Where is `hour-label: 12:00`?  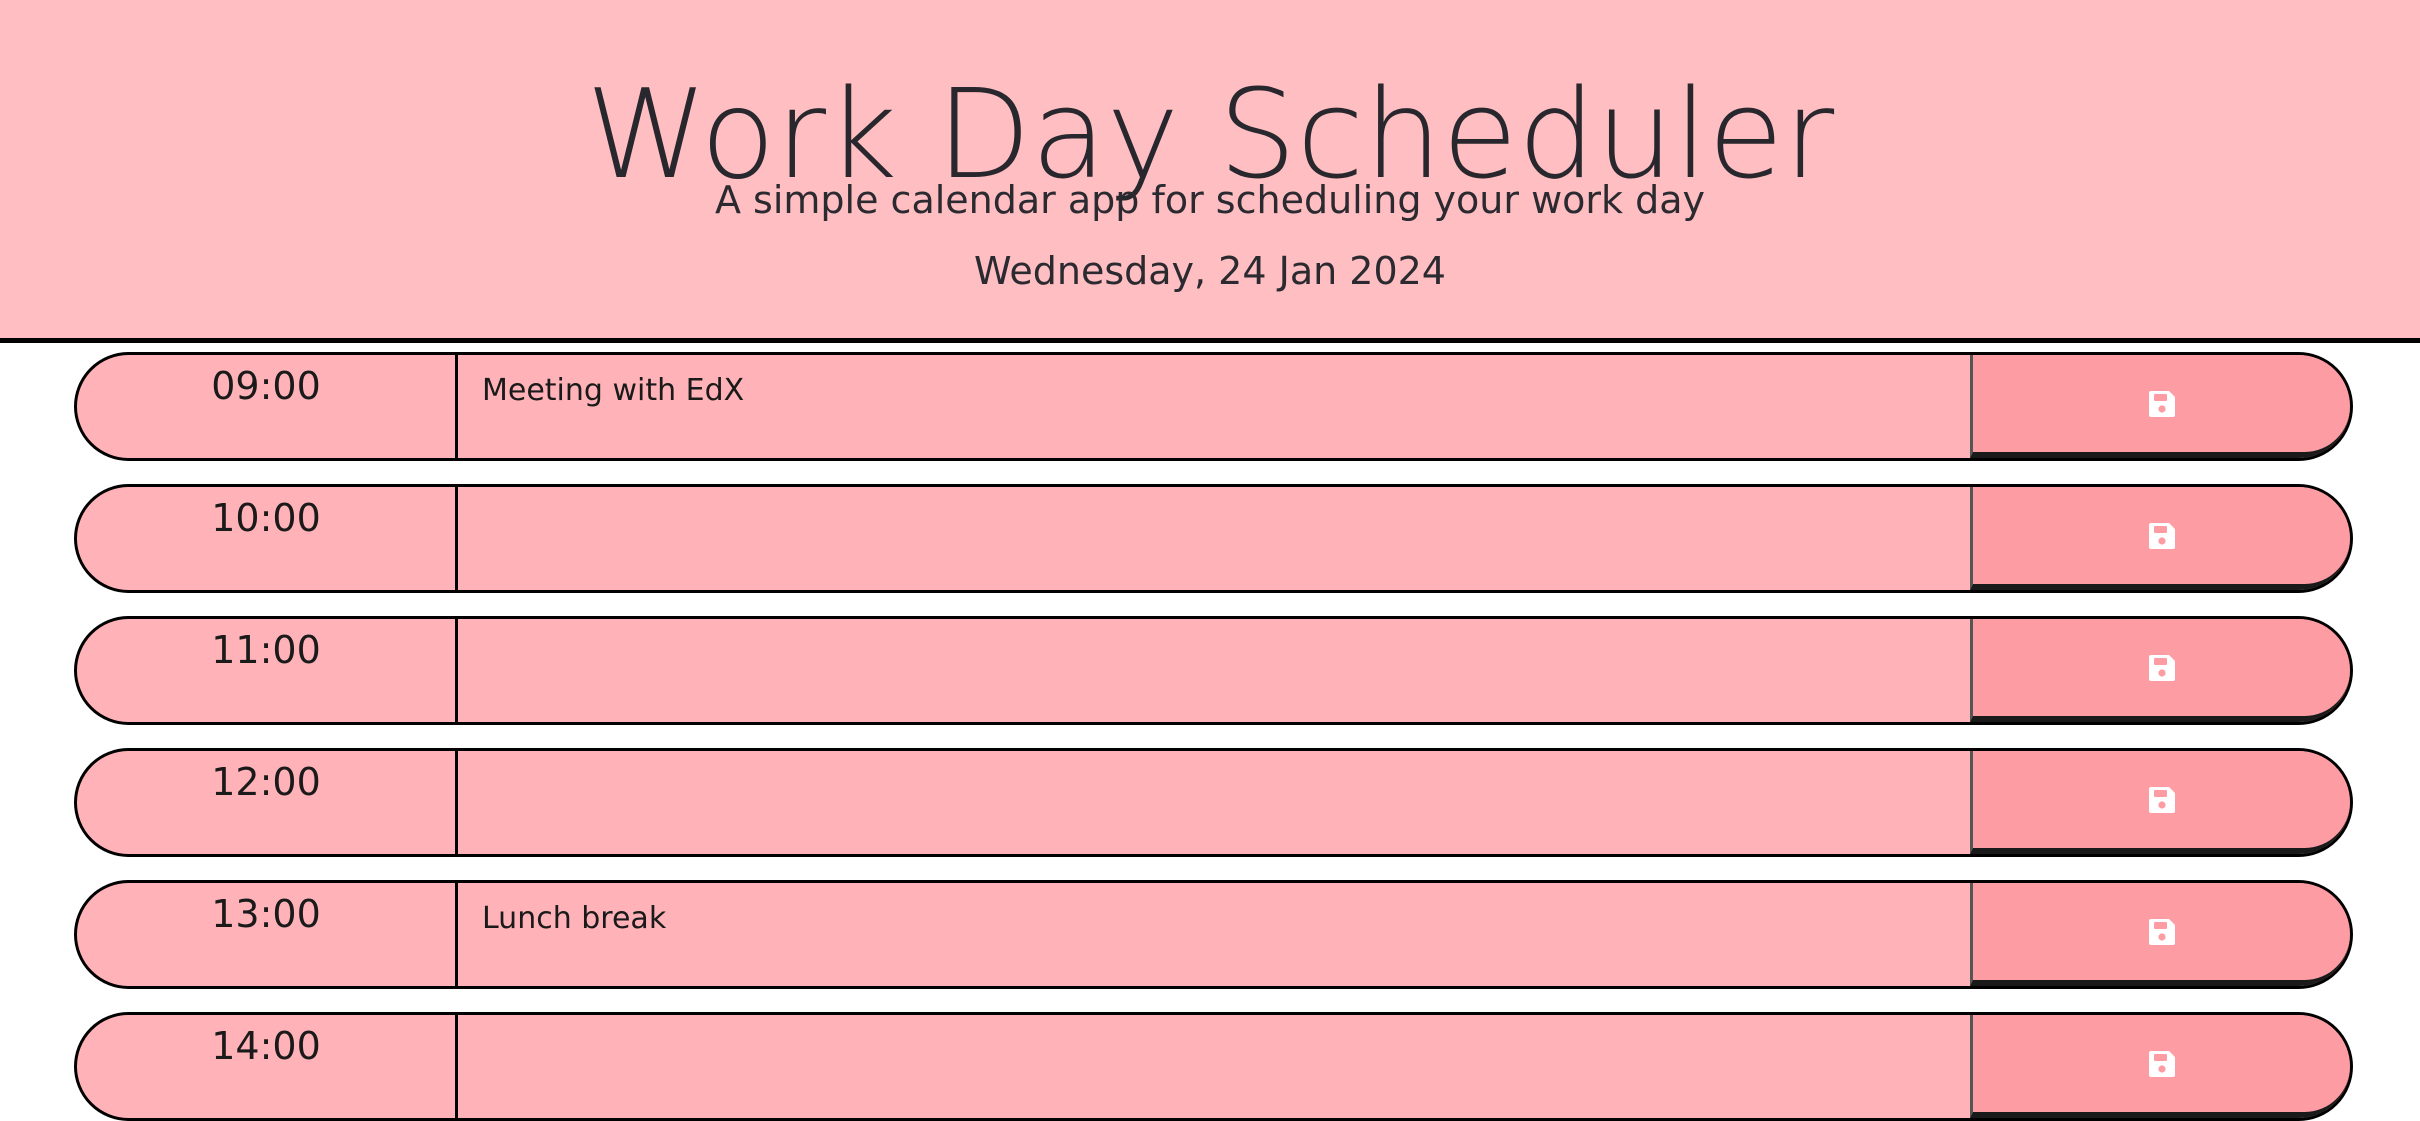
hour-label: 12:00 is located at coordinates (267, 802).